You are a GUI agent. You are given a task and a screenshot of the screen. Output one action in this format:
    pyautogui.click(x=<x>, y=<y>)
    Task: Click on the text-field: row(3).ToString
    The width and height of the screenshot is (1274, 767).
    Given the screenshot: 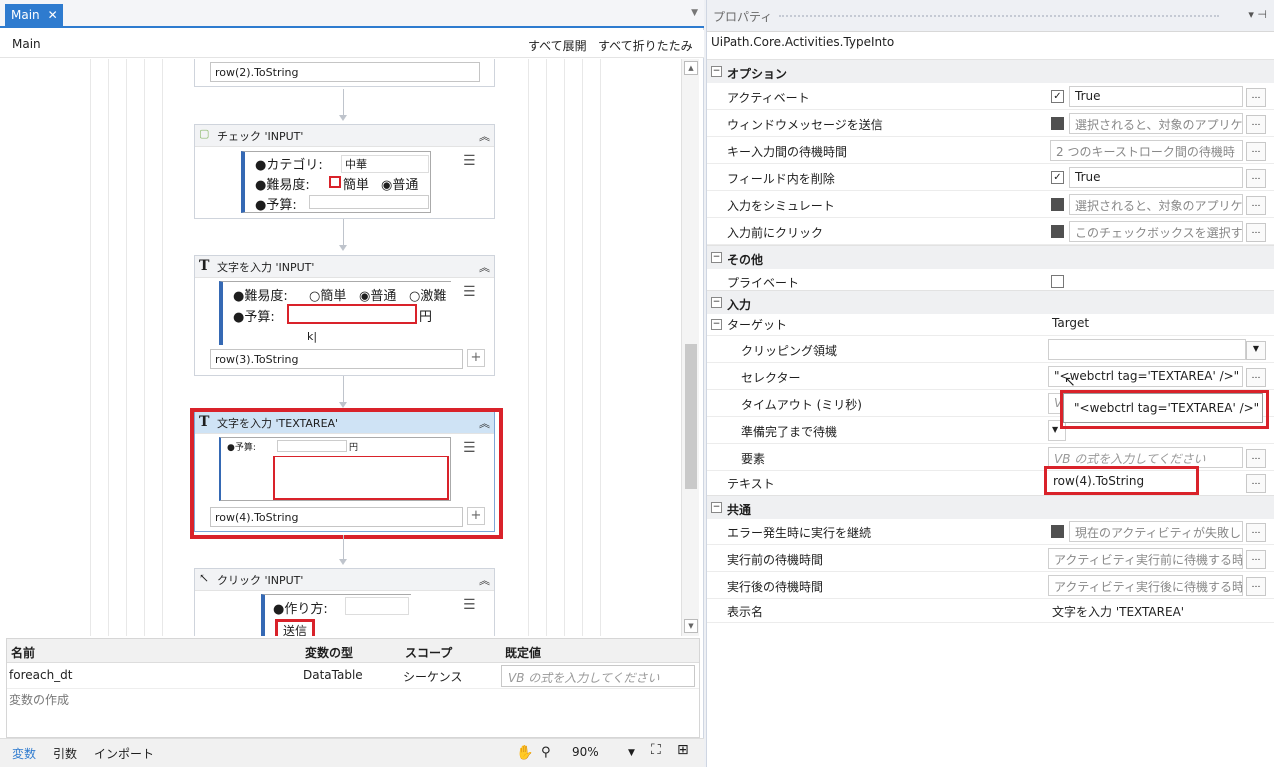 What is the action you would take?
    pyautogui.click(x=336, y=359)
    